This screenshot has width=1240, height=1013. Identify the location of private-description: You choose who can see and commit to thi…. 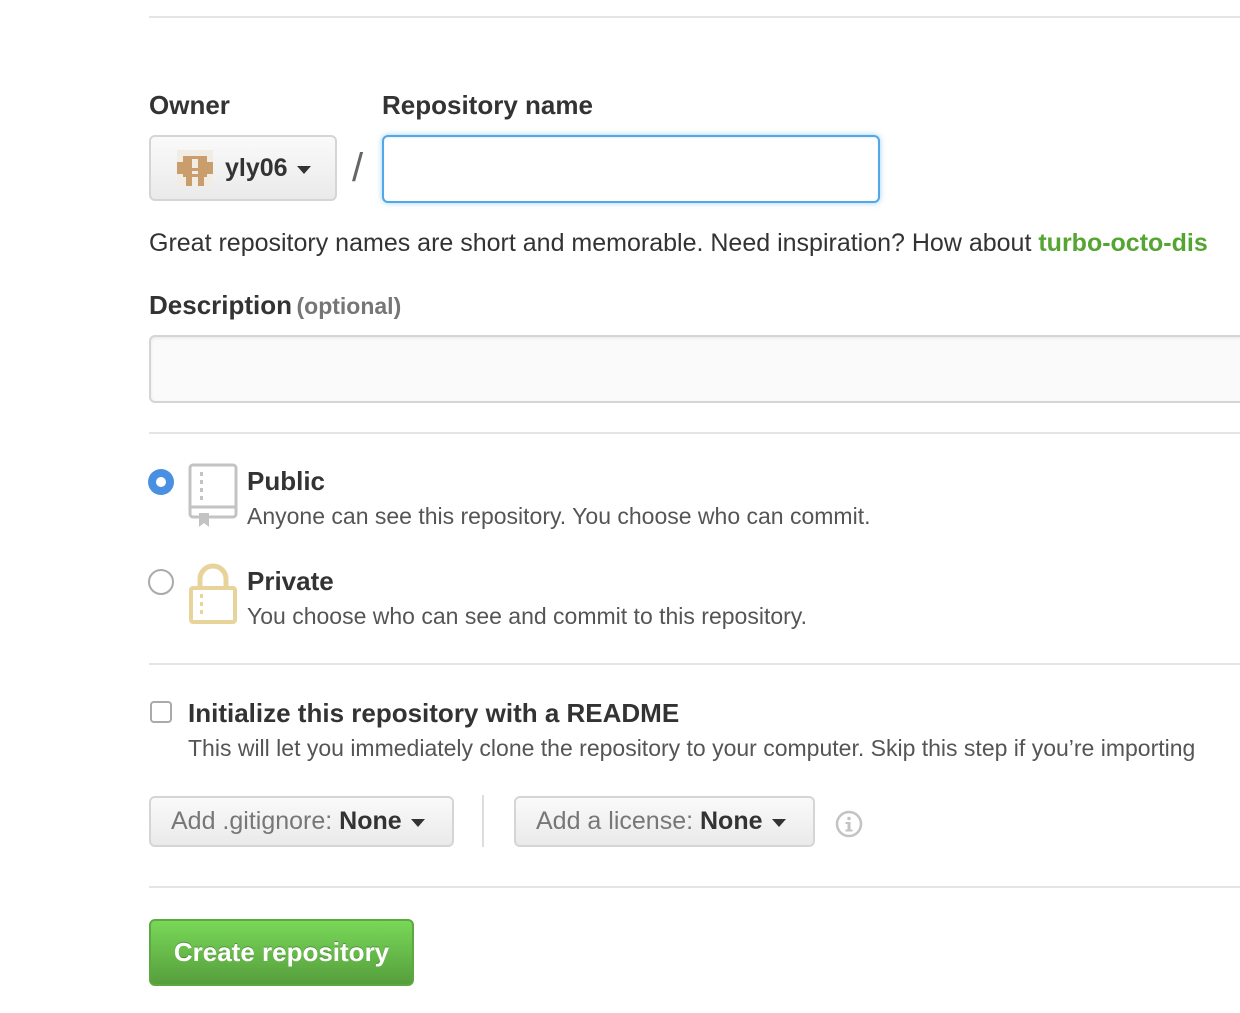
(527, 616).